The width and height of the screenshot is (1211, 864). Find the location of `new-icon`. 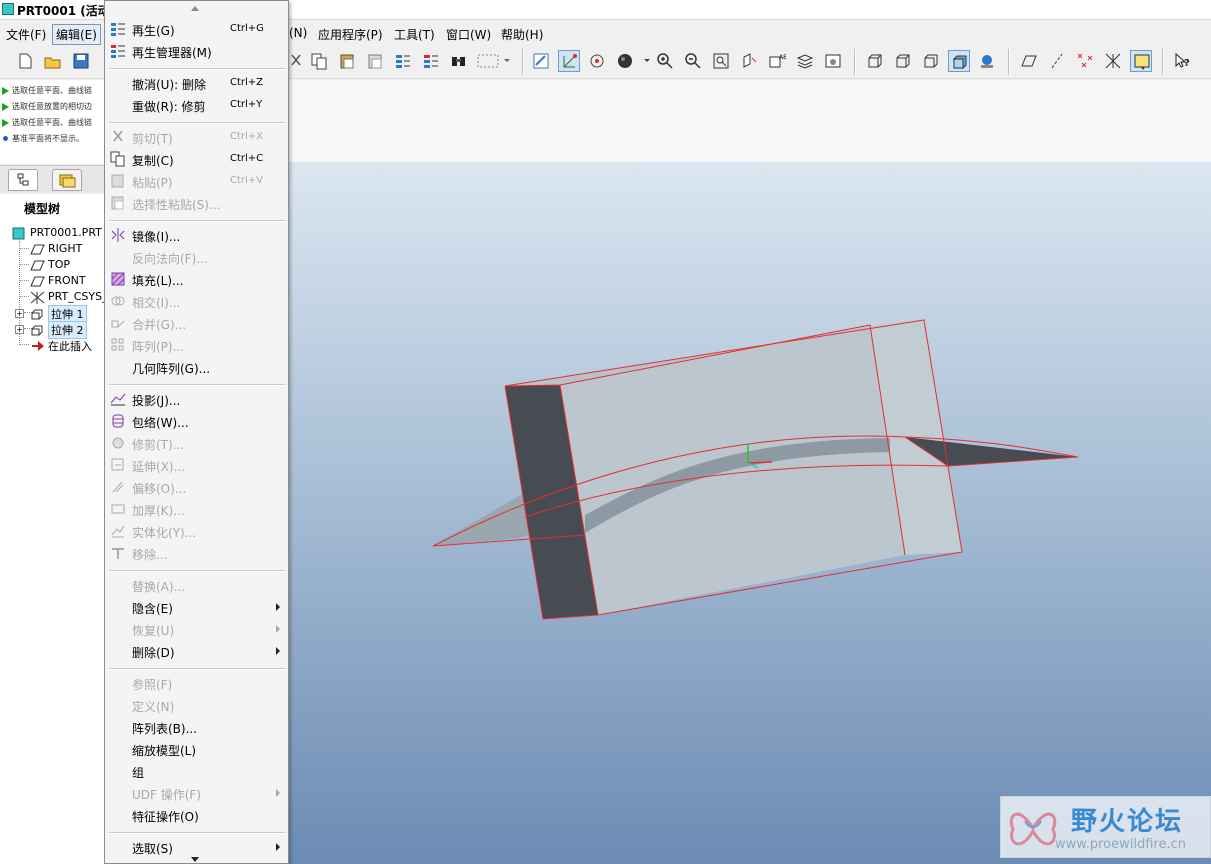

new-icon is located at coordinates (25, 61).